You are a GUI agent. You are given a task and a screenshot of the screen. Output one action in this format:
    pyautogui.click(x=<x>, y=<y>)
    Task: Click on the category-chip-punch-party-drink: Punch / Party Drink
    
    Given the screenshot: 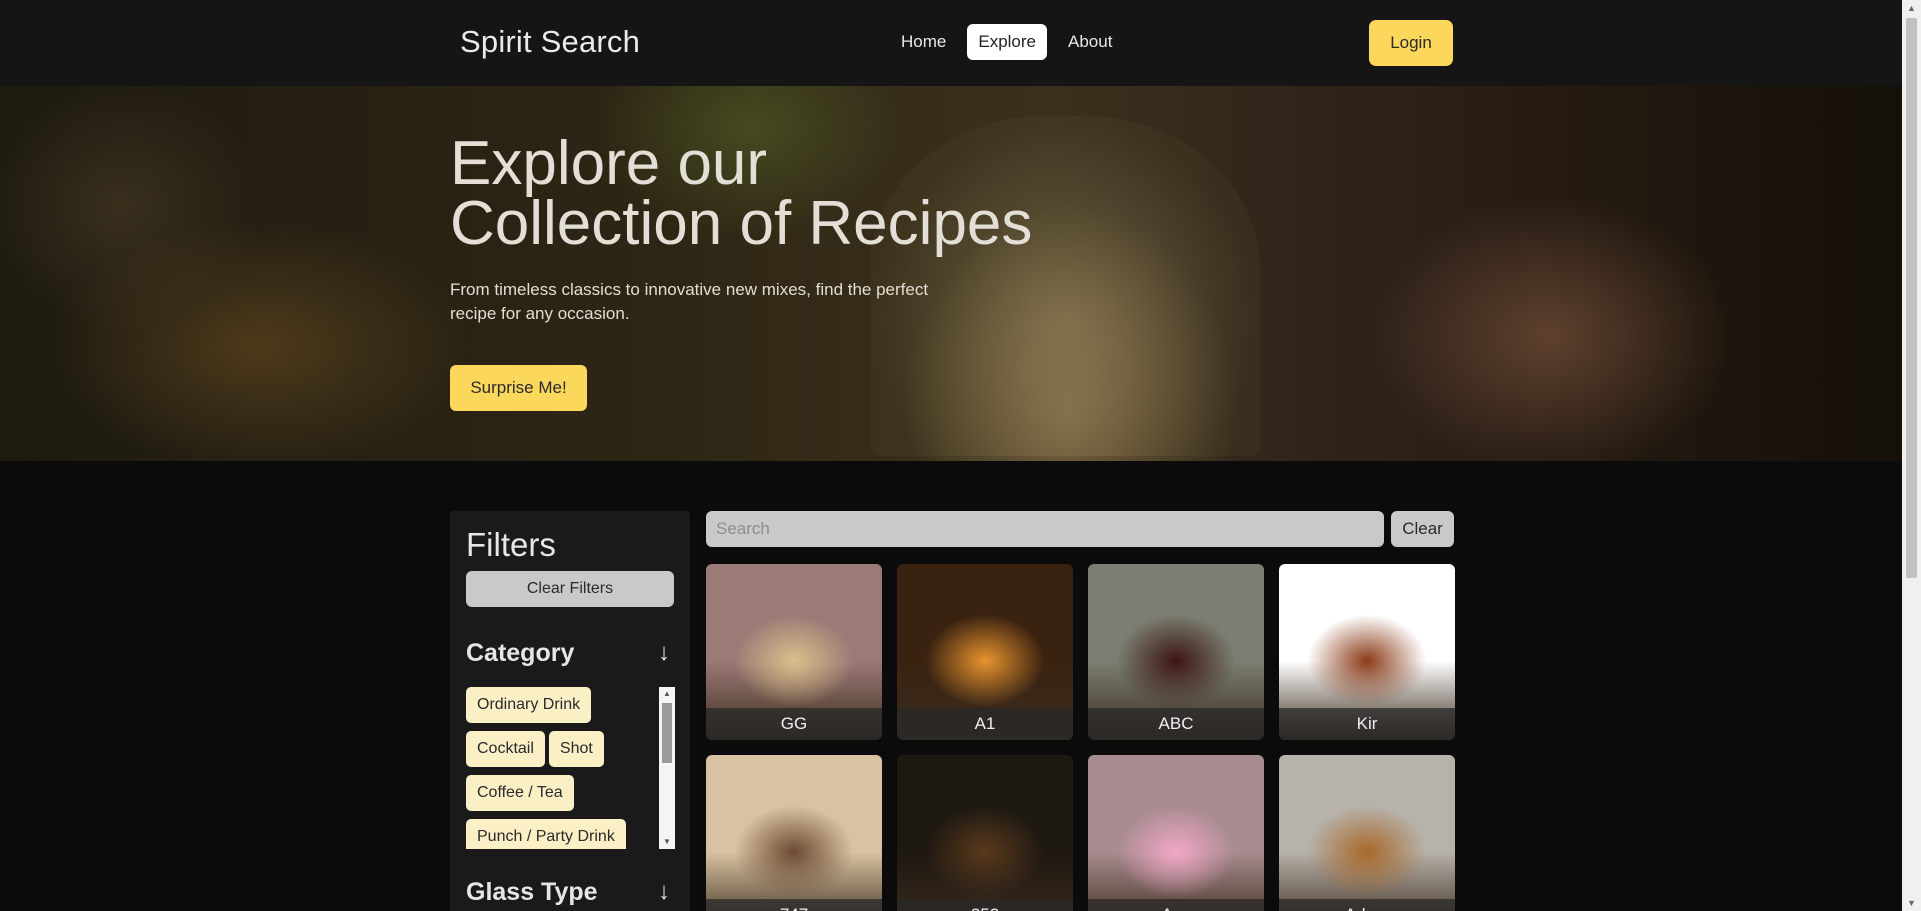 What is the action you would take?
    pyautogui.click(x=546, y=834)
    